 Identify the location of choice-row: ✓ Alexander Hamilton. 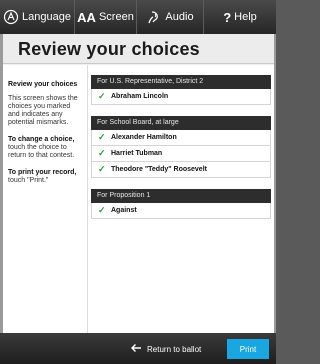
(181, 138).